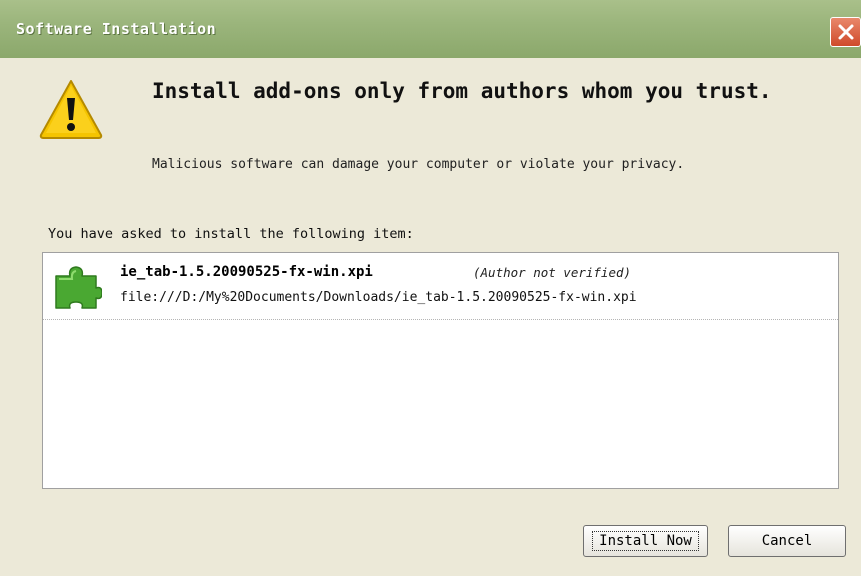  Describe the element at coordinates (116, 29) in the screenshot. I see `window-title: Software Installation` at that location.